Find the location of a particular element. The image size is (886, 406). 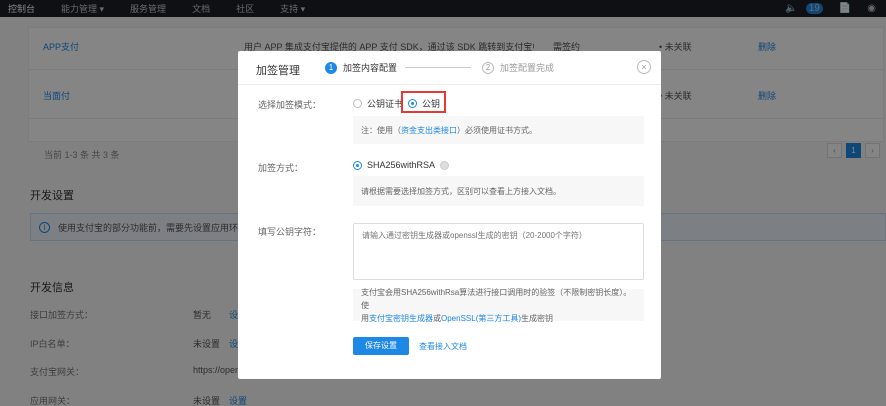

step-connector is located at coordinates (438, 67).